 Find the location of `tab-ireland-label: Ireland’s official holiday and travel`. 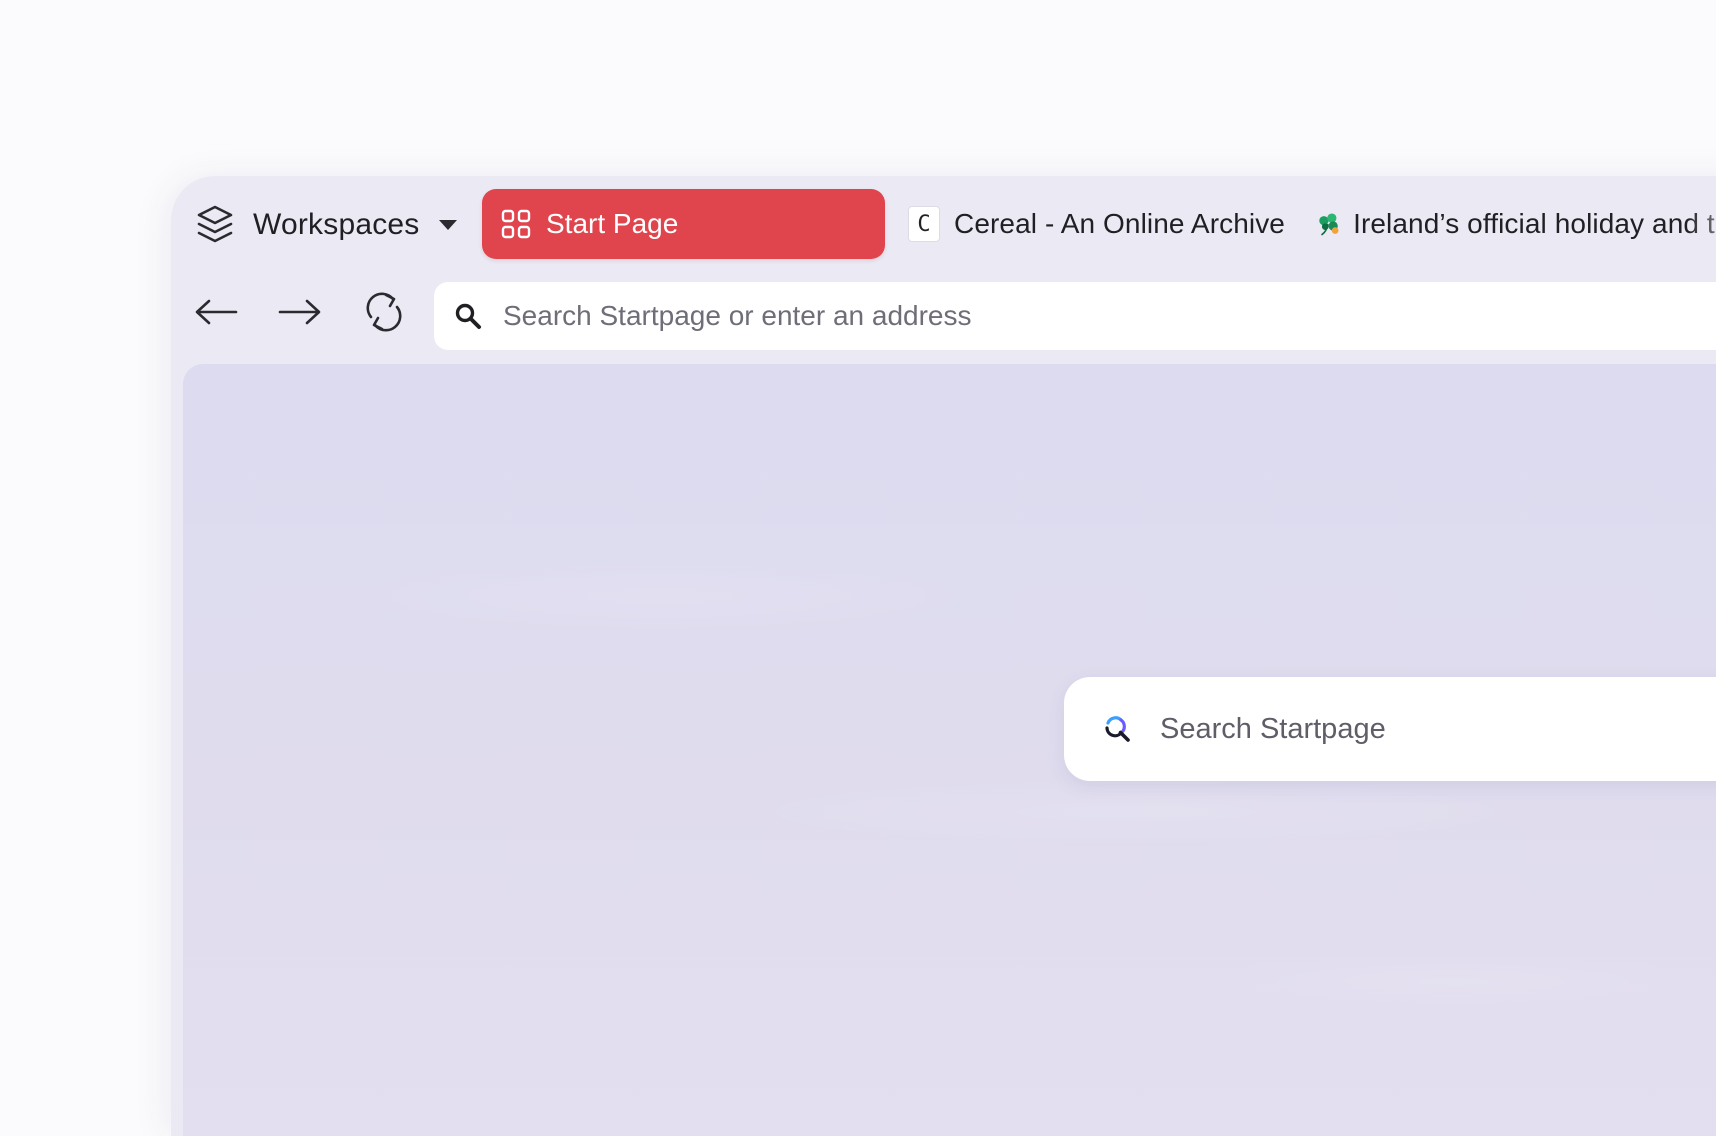

tab-ireland-label: Ireland’s official holiday and travel is located at coordinates (1534, 223).